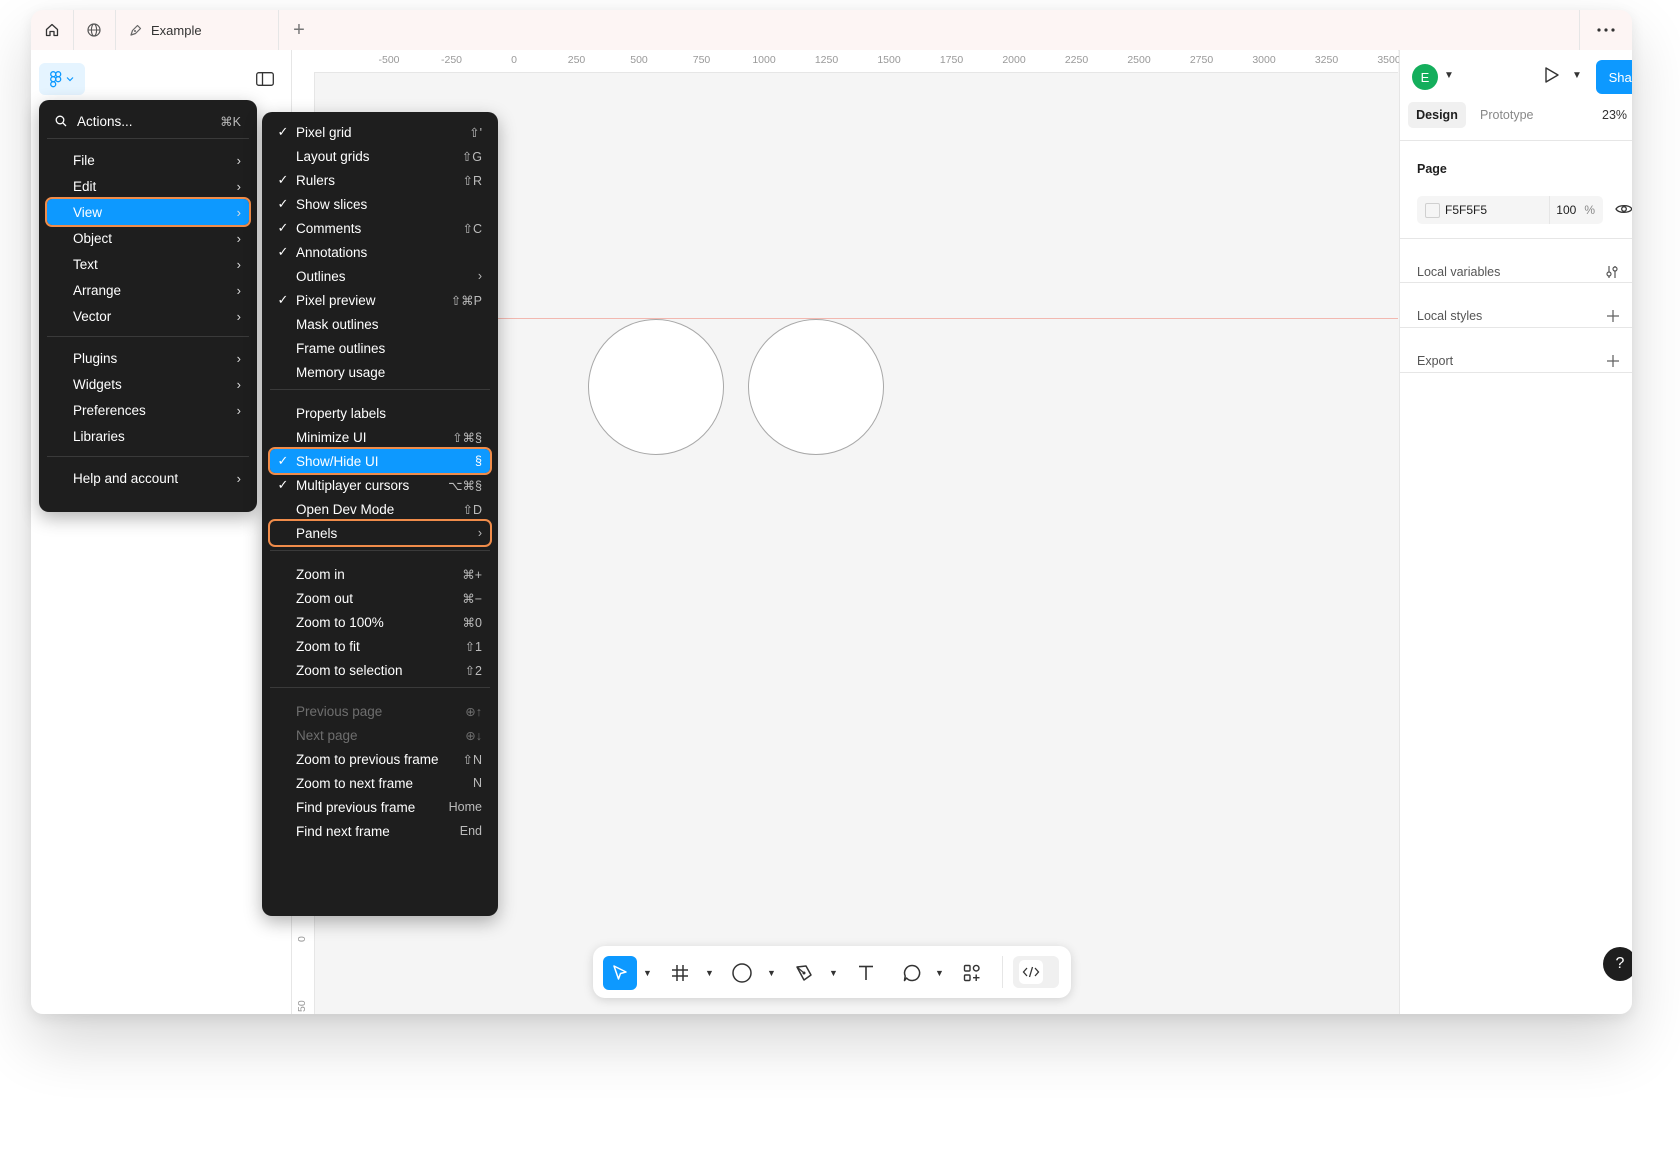 This screenshot has height=1170, width=1680. Describe the element at coordinates (477, 783) in the screenshot. I see `menu-item-shortcut: N` at that location.